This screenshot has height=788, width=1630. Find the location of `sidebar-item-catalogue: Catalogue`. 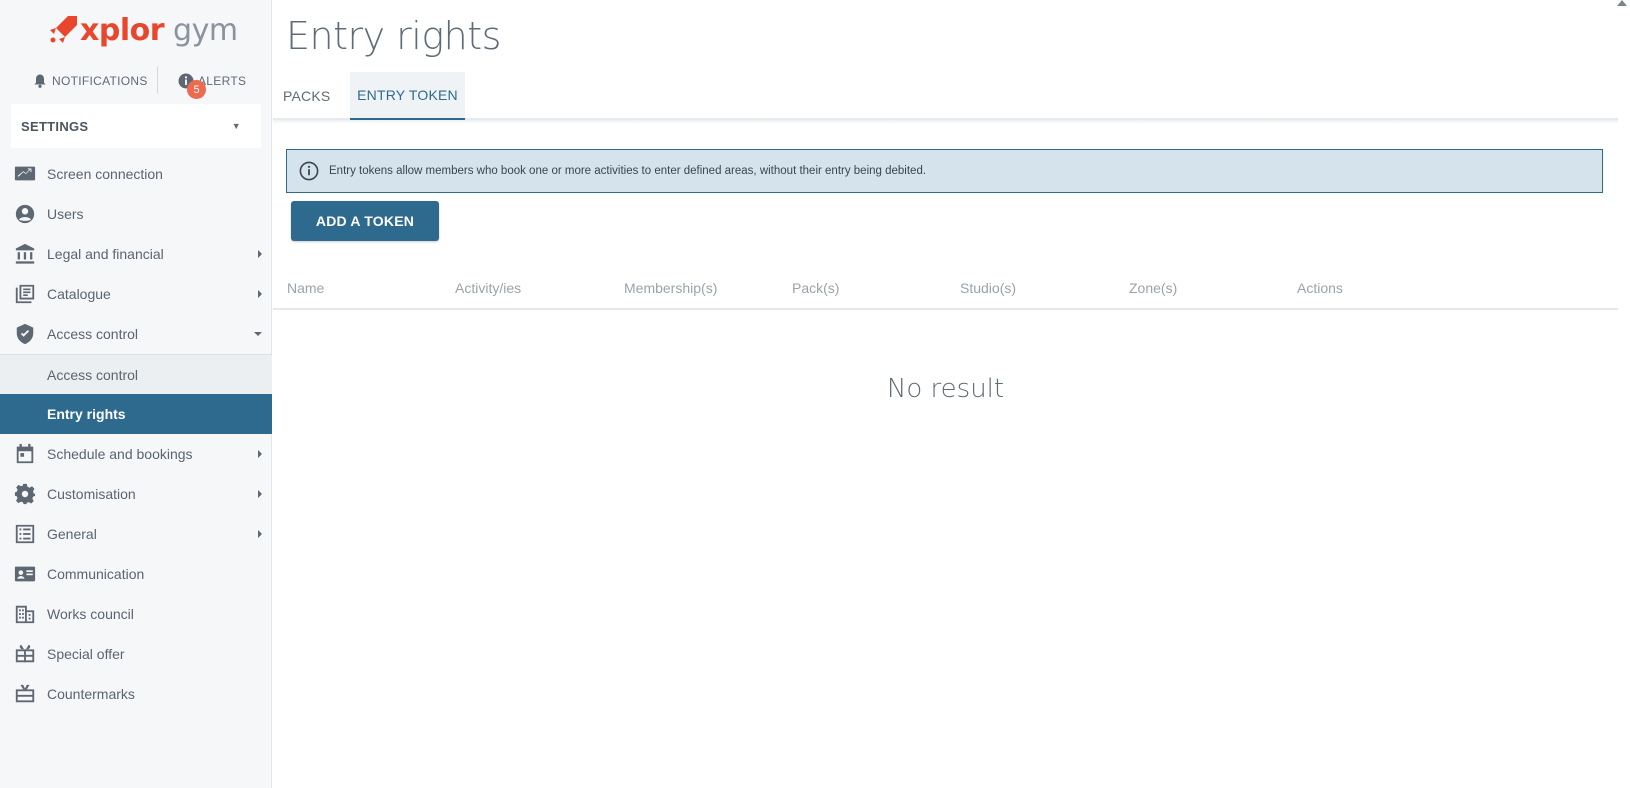

sidebar-item-catalogue: Catalogue is located at coordinates (136, 294).